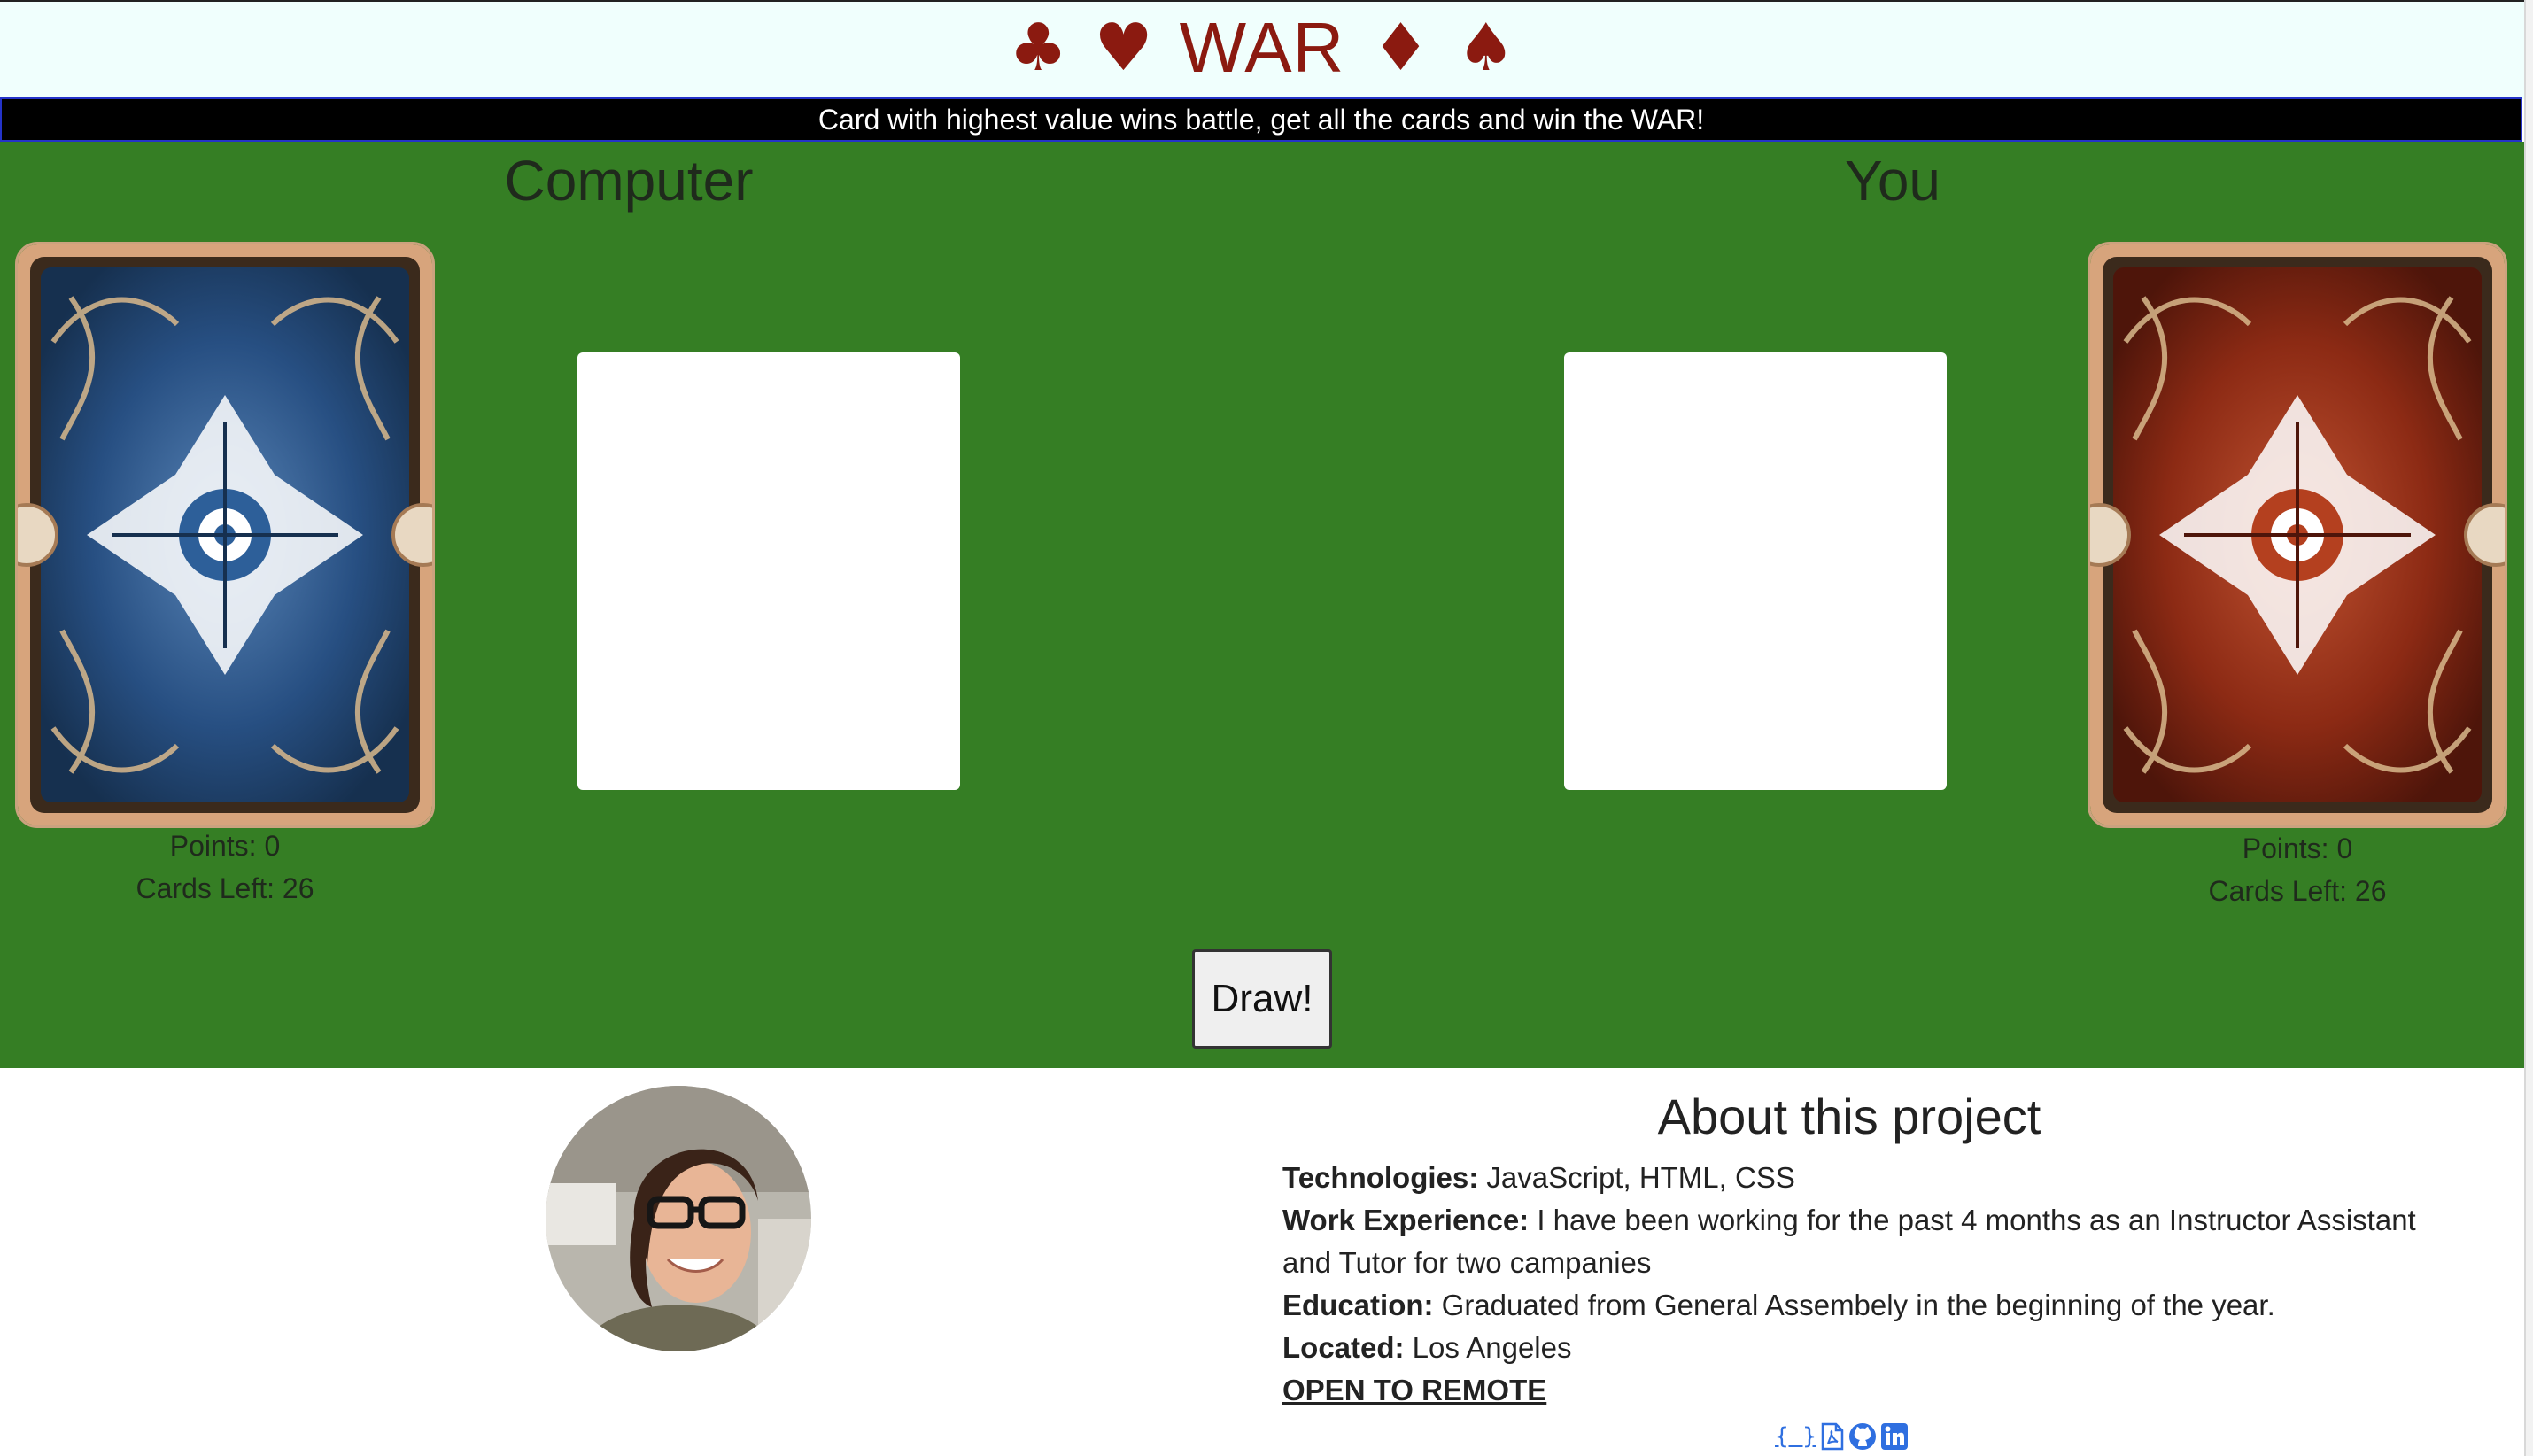 This screenshot has height=1456, width=2533. What do you see at coordinates (1636, 1177) in the screenshot?
I see `tech-value: JavaScript, HTML, CSS` at bounding box center [1636, 1177].